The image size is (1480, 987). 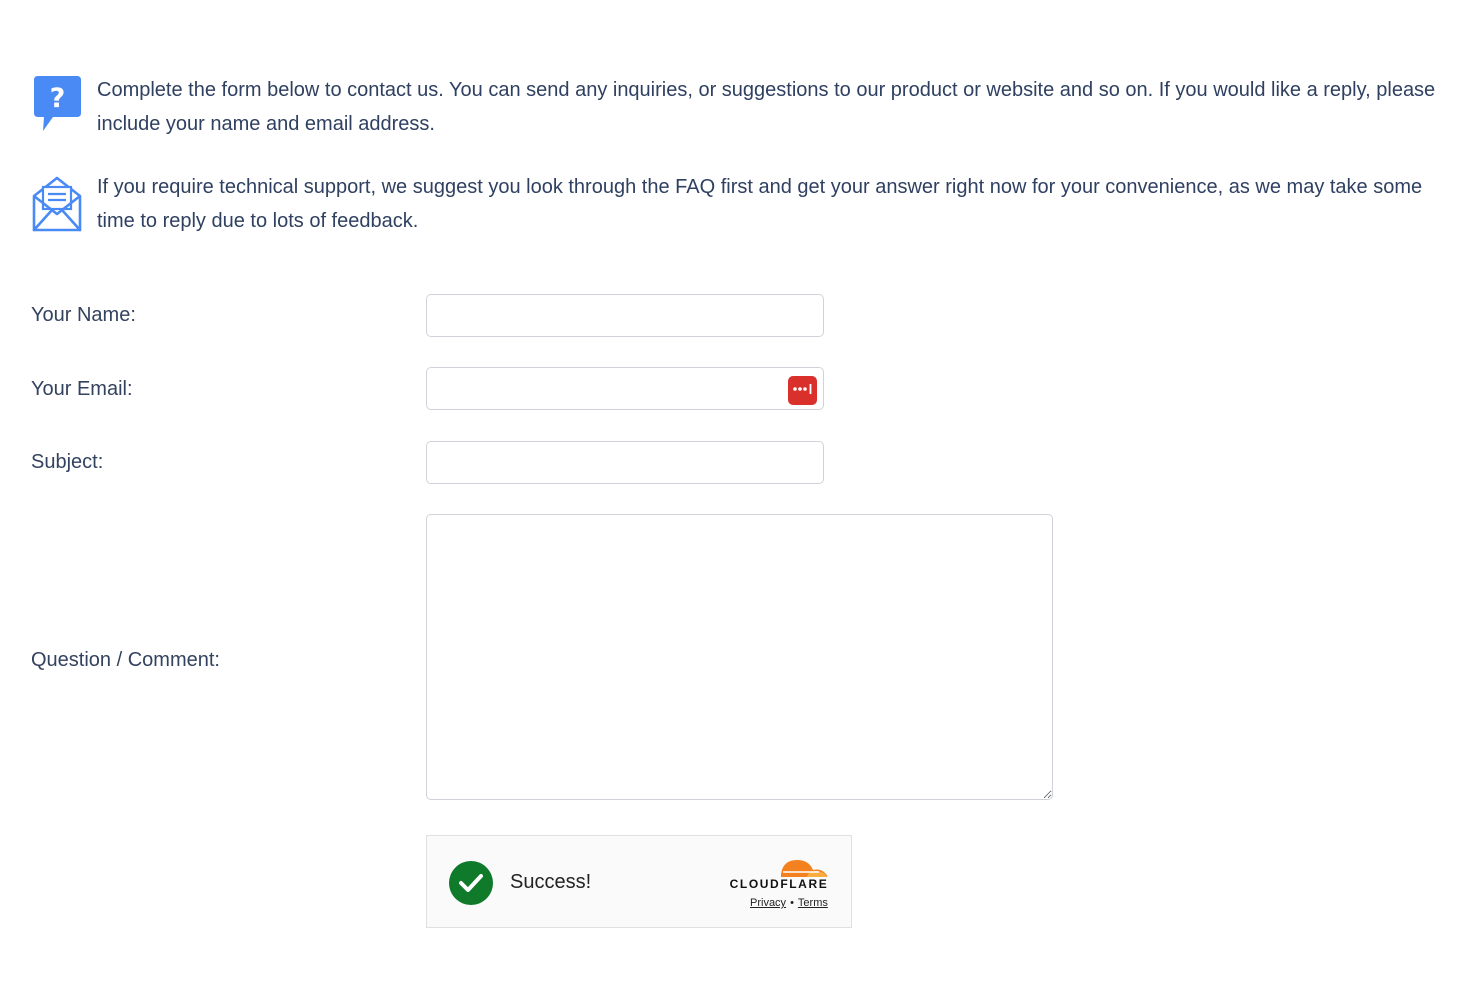 What do you see at coordinates (625, 462) in the screenshot?
I see `subject-input` at bounding box center [625, 462].